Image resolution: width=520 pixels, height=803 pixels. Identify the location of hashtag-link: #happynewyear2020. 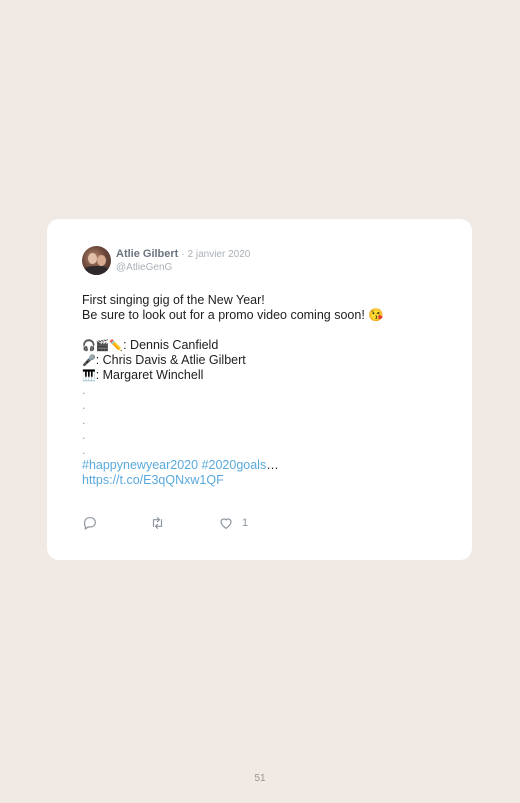
(140, 465).